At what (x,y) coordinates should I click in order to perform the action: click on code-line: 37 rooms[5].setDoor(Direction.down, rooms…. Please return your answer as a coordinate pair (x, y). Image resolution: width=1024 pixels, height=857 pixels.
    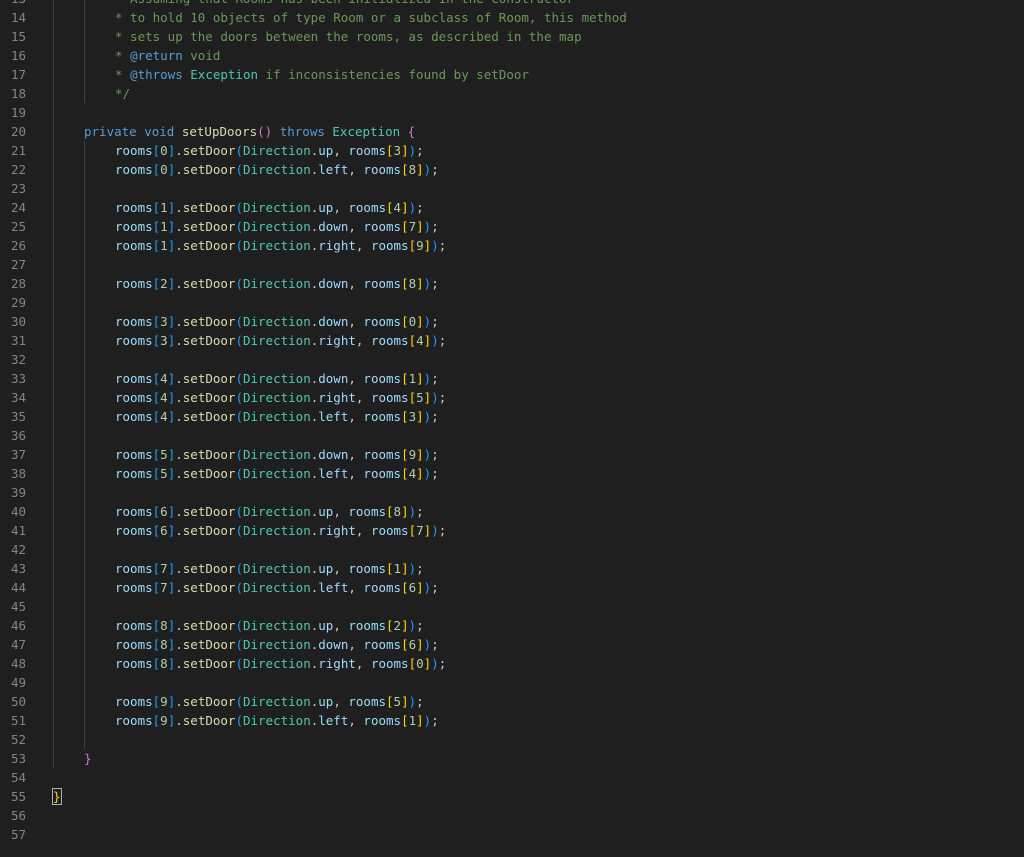
    Looking at the image, I should click on (512, 454).